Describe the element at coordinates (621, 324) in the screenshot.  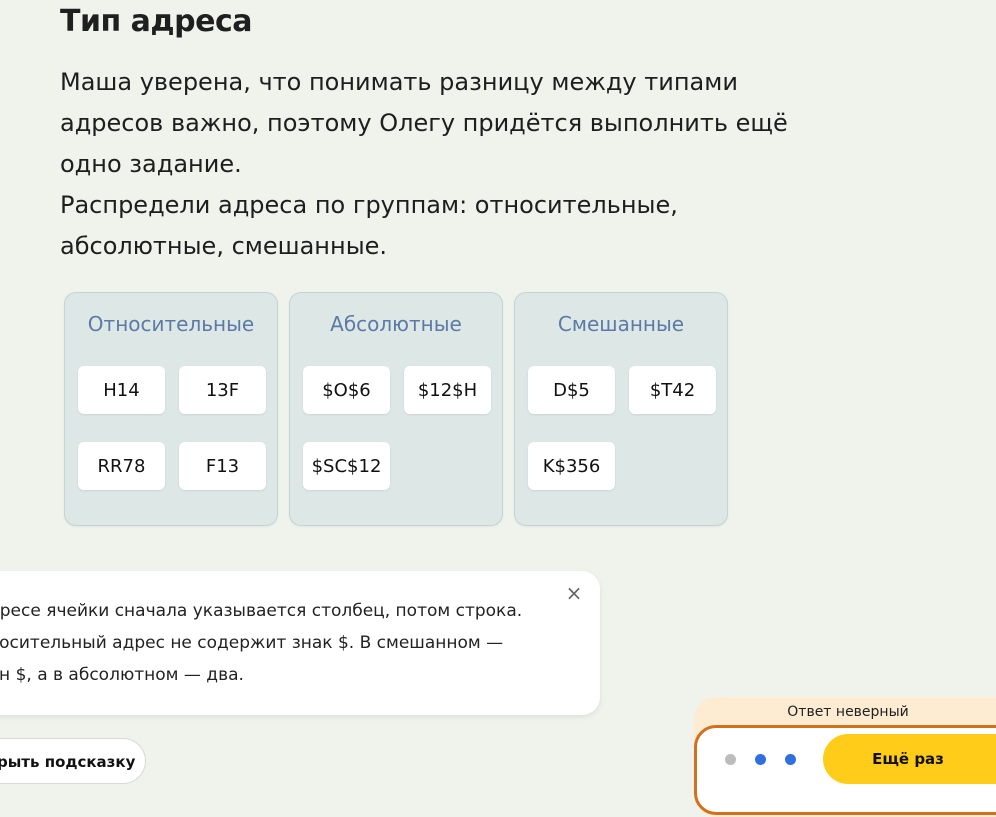
I see `group-title: Смешанные` at that location.